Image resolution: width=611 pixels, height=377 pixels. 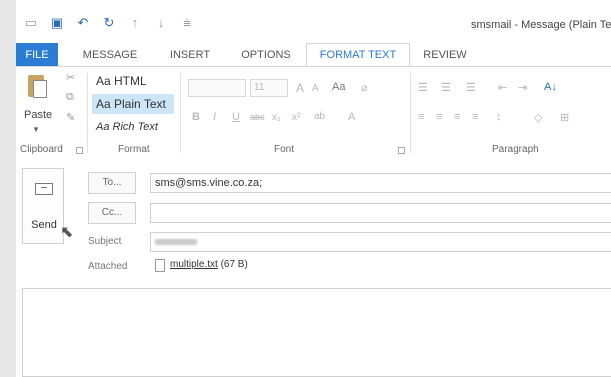 I want to click on tab-message: MESSAGE, so click(x=110, y=55).